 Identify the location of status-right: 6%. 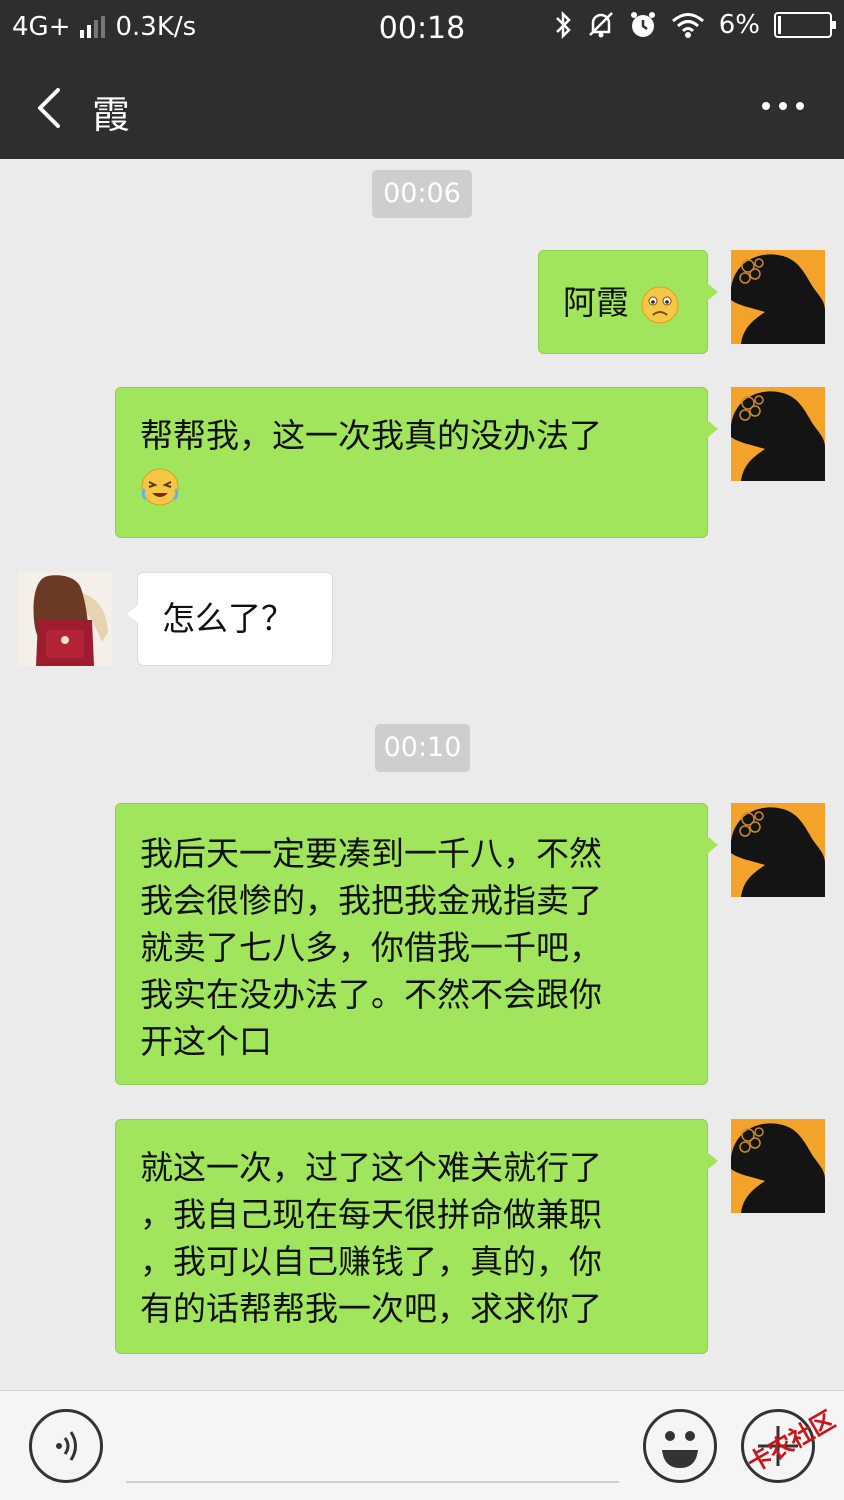
(695, 25).